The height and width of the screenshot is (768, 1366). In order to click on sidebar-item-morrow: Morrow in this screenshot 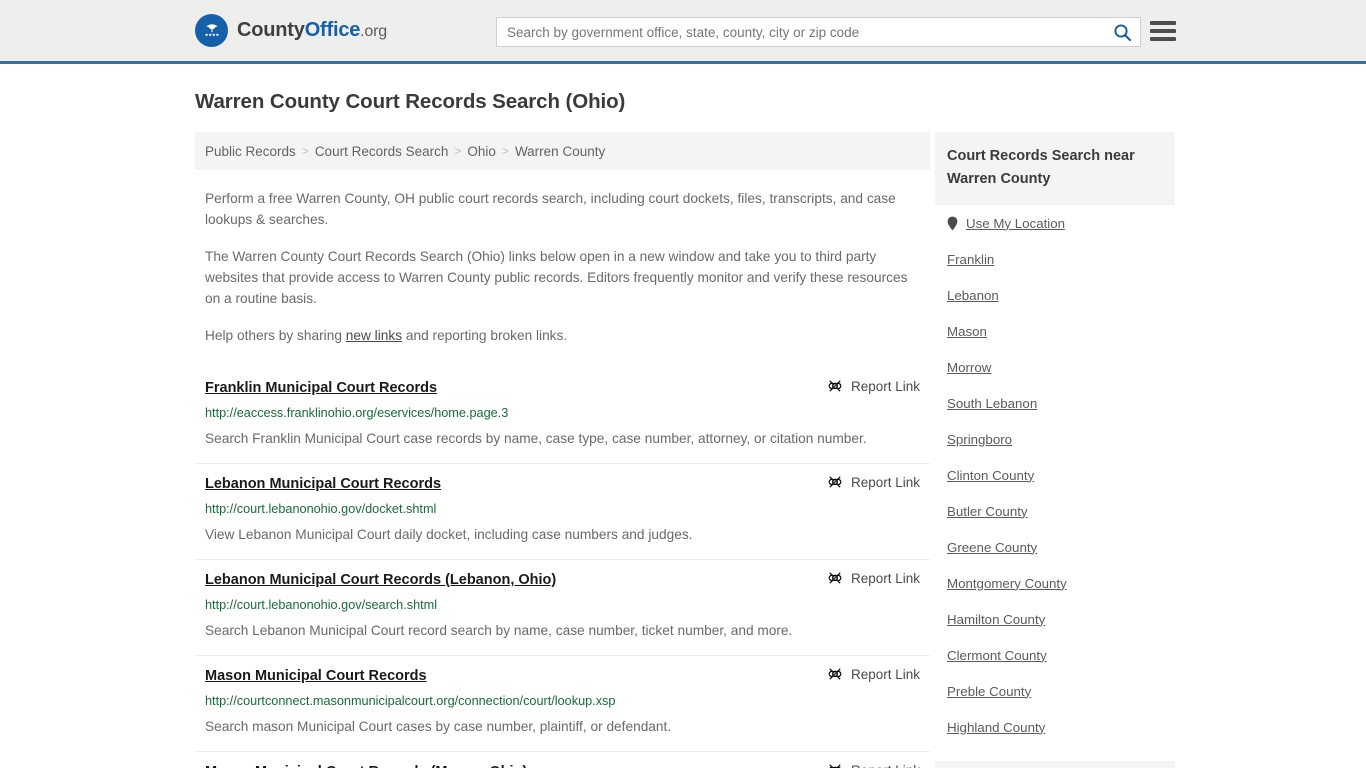, I will do `click(1055, 367)`.